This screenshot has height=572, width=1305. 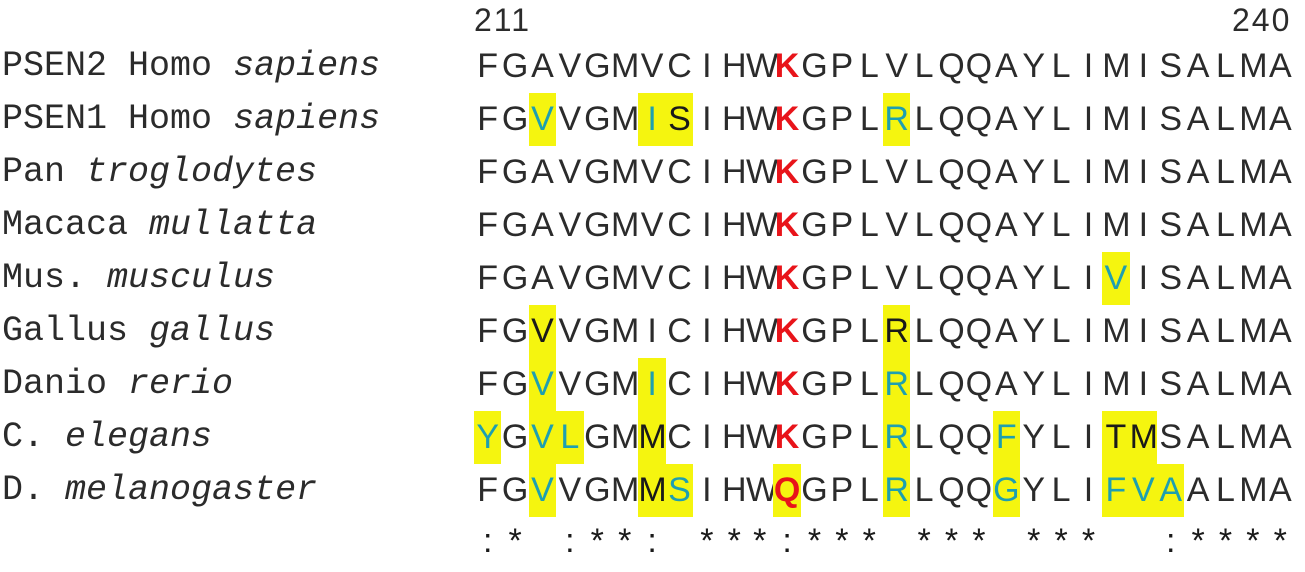 What do you see at coordinates (191, 278) in the screenshot?
I see `species-epithet: musculus` at bounding box center [191, 278].